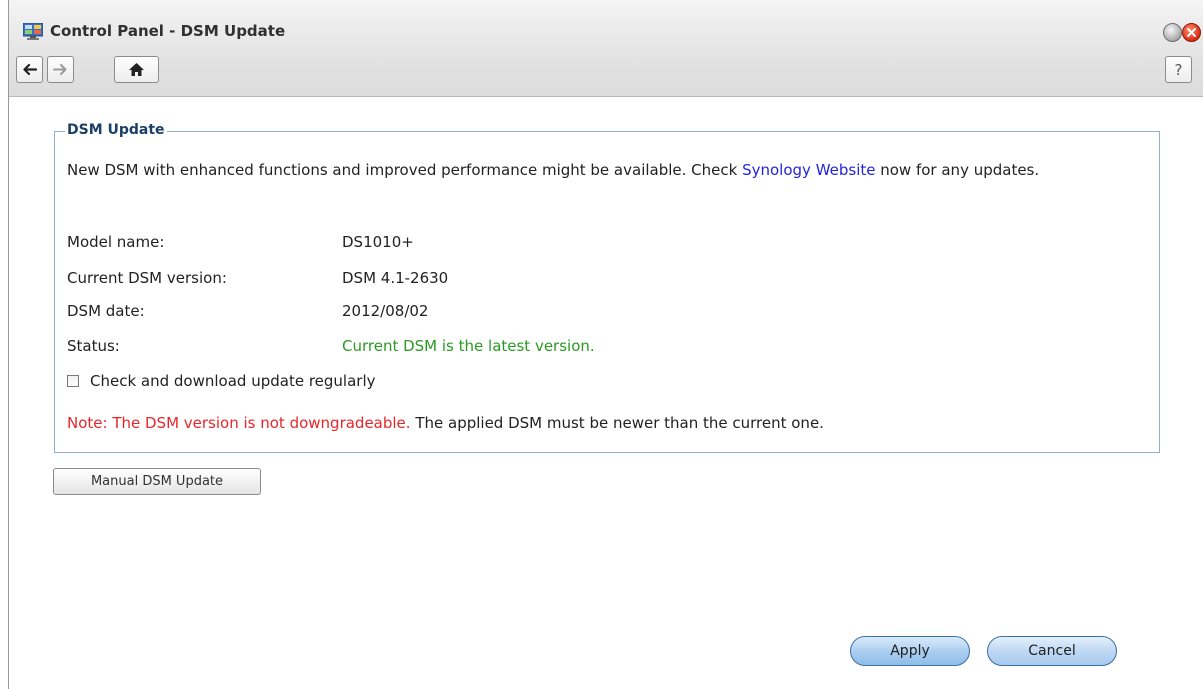  I want to click on auto-update-checkbox, so click(73, 381).